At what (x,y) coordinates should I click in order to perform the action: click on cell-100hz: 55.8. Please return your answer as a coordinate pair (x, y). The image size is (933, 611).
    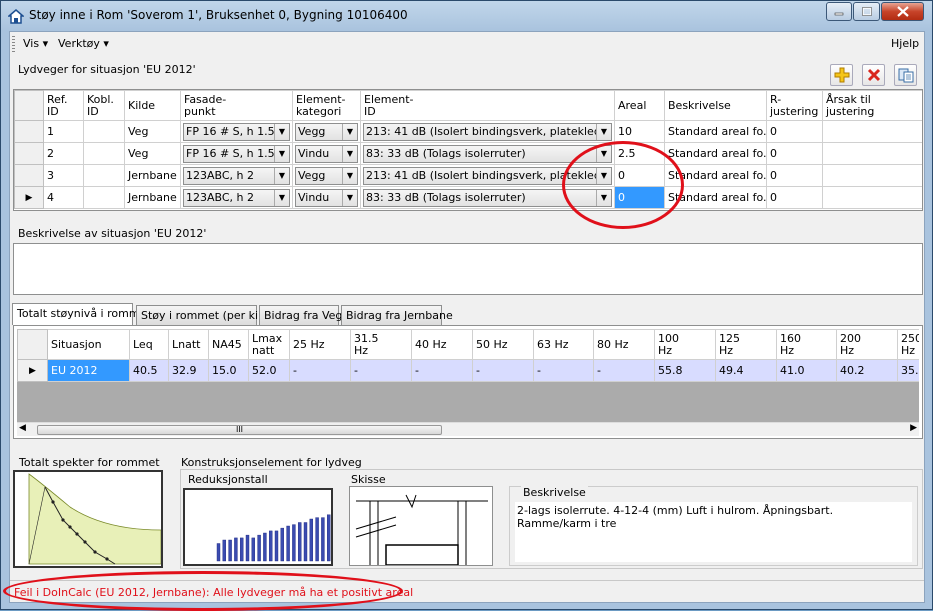
    Looking at the image, I should click on (685, 370).